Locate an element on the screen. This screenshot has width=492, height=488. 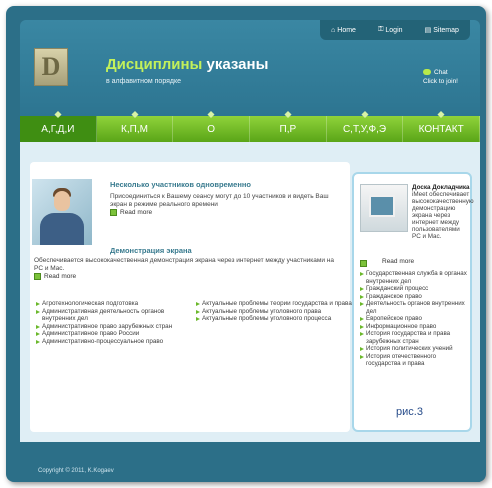
box-screen is located at coordinates (382, 206).